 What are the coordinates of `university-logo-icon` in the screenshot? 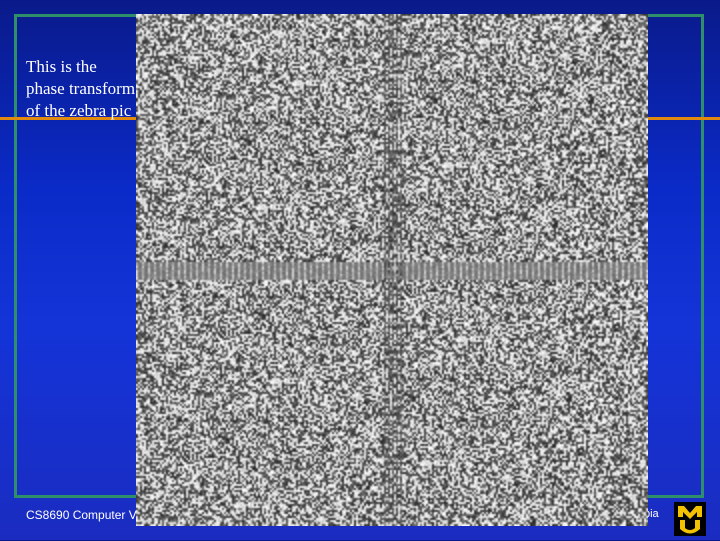 It's located at (690, 519).